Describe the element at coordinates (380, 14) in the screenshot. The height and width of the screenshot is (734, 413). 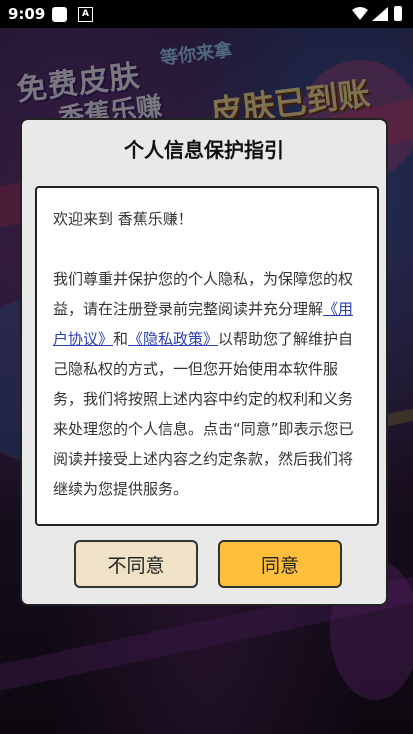
I see `signal-icon` at that location.